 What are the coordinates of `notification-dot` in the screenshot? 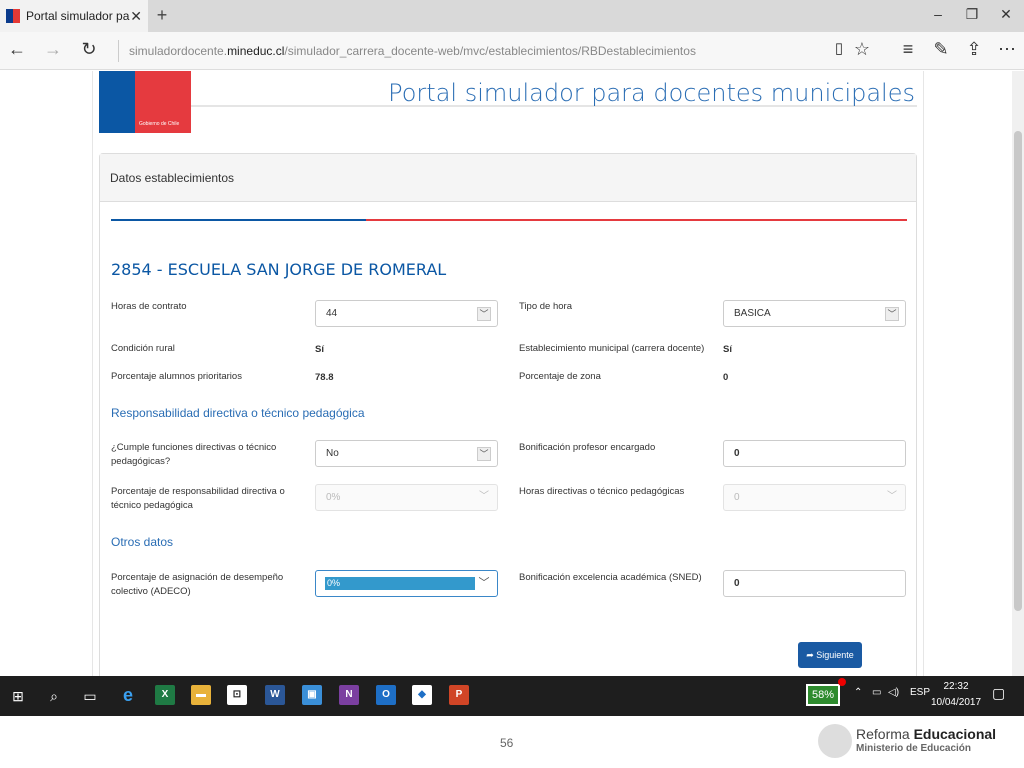 It's located at (842, 682).